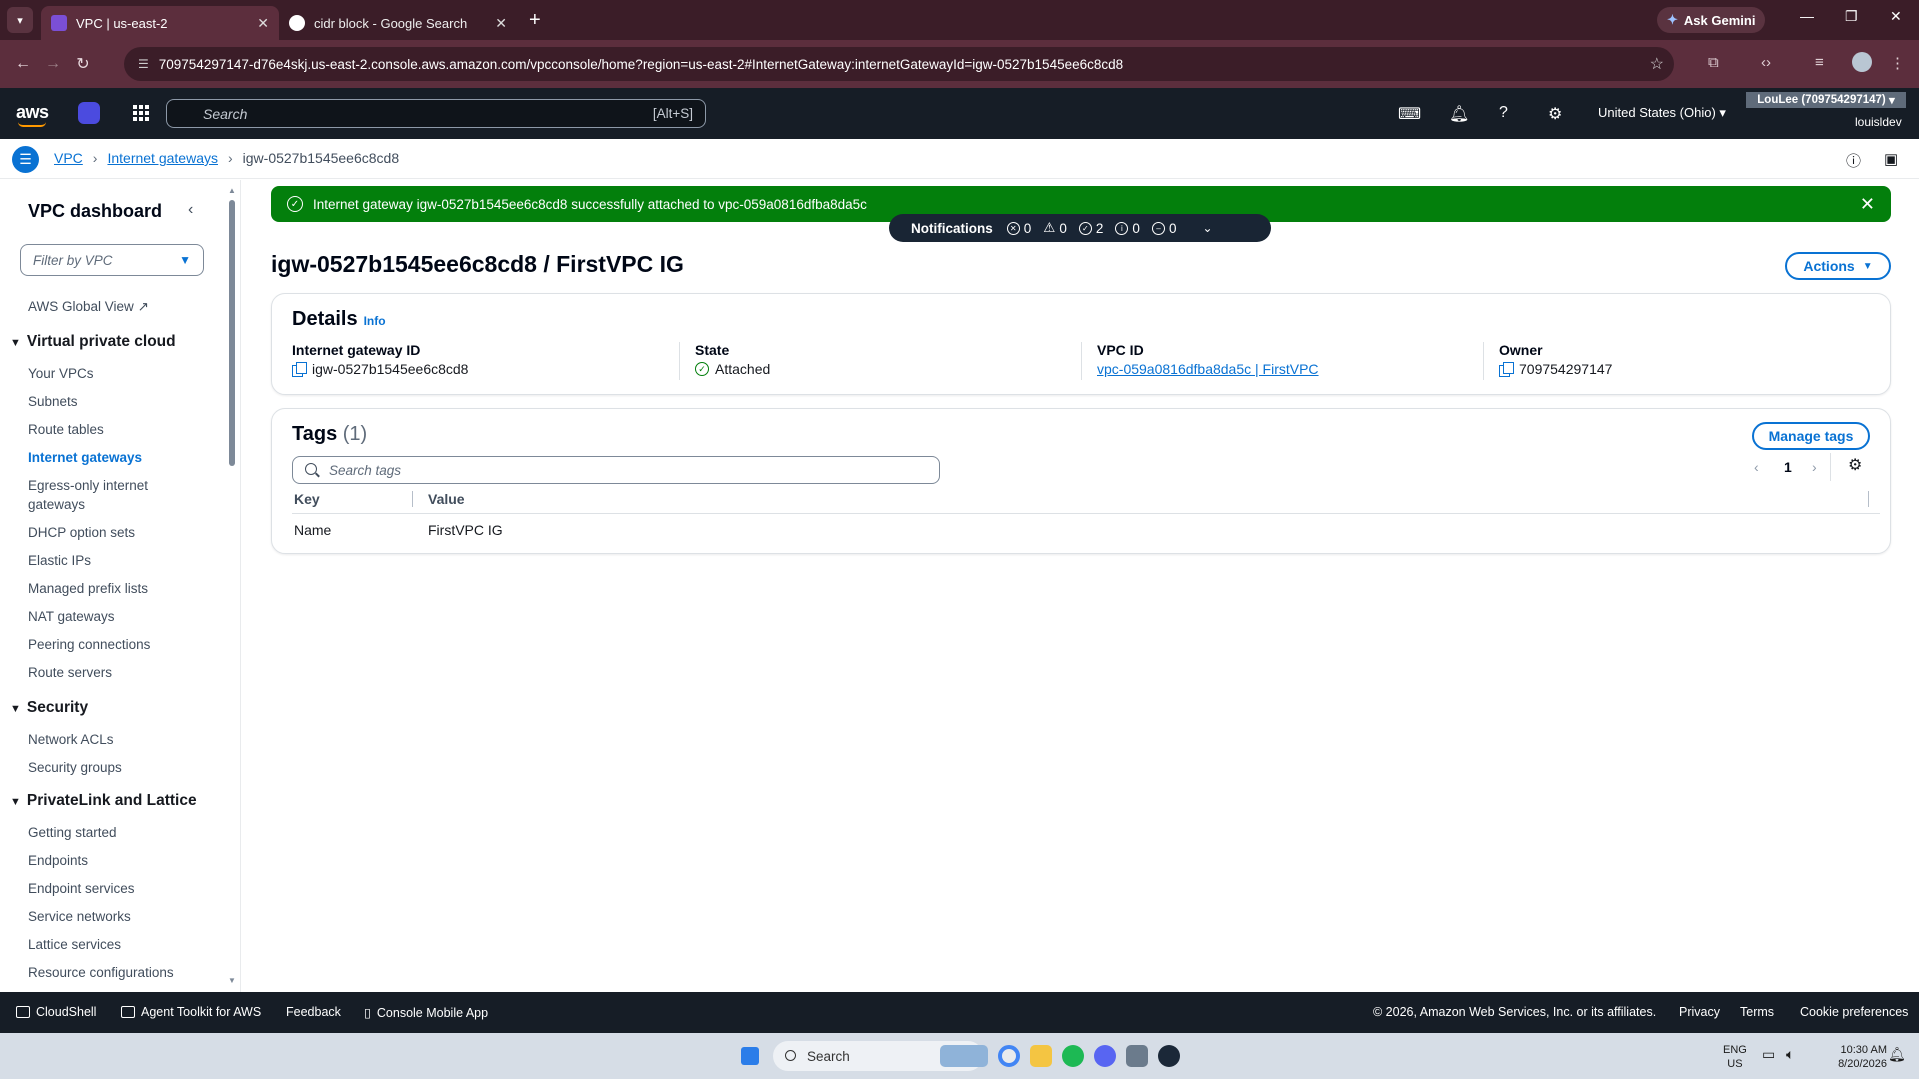 Image resolution: width=1919 pixels, height=1079 pixels. I want to click on sidebar-item-your-vpcs: Your VPCs, so click(113, 373).